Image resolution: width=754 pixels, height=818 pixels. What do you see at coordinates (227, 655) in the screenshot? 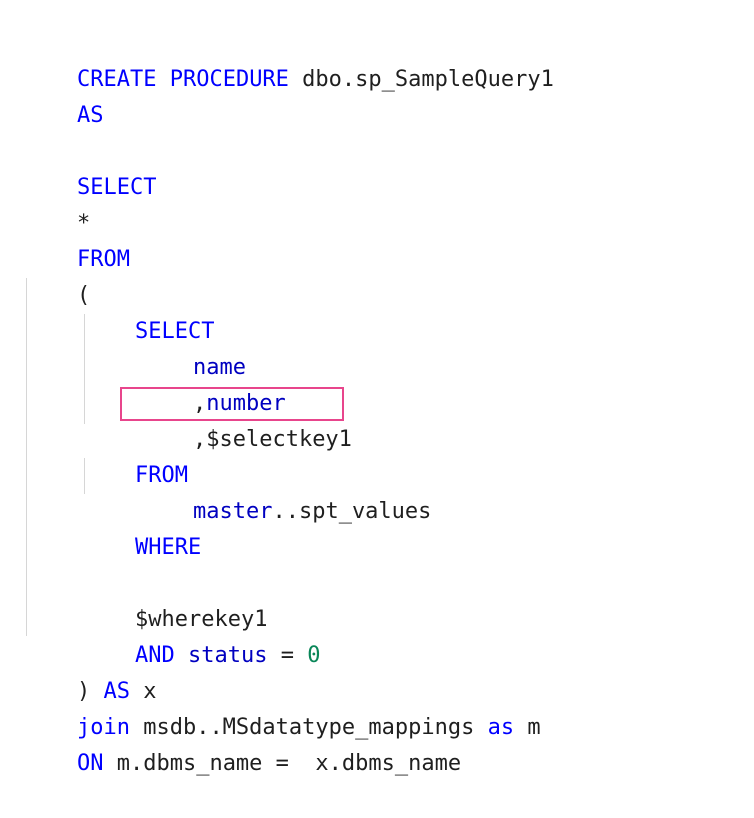
I see `column-status: status` at bounding box center [227, 655].